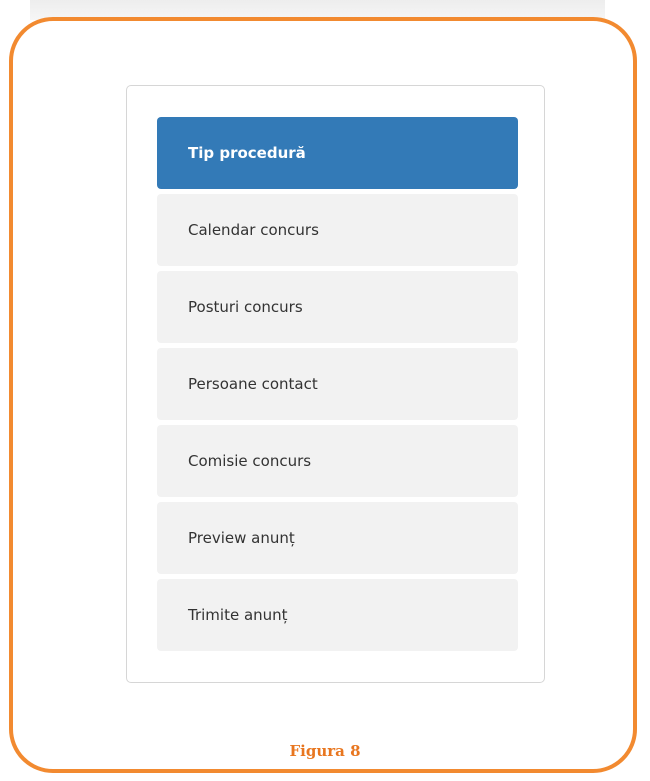 The image size is (650, 781). I want to click on step-label: Trimite anunț, so click(238, 615).